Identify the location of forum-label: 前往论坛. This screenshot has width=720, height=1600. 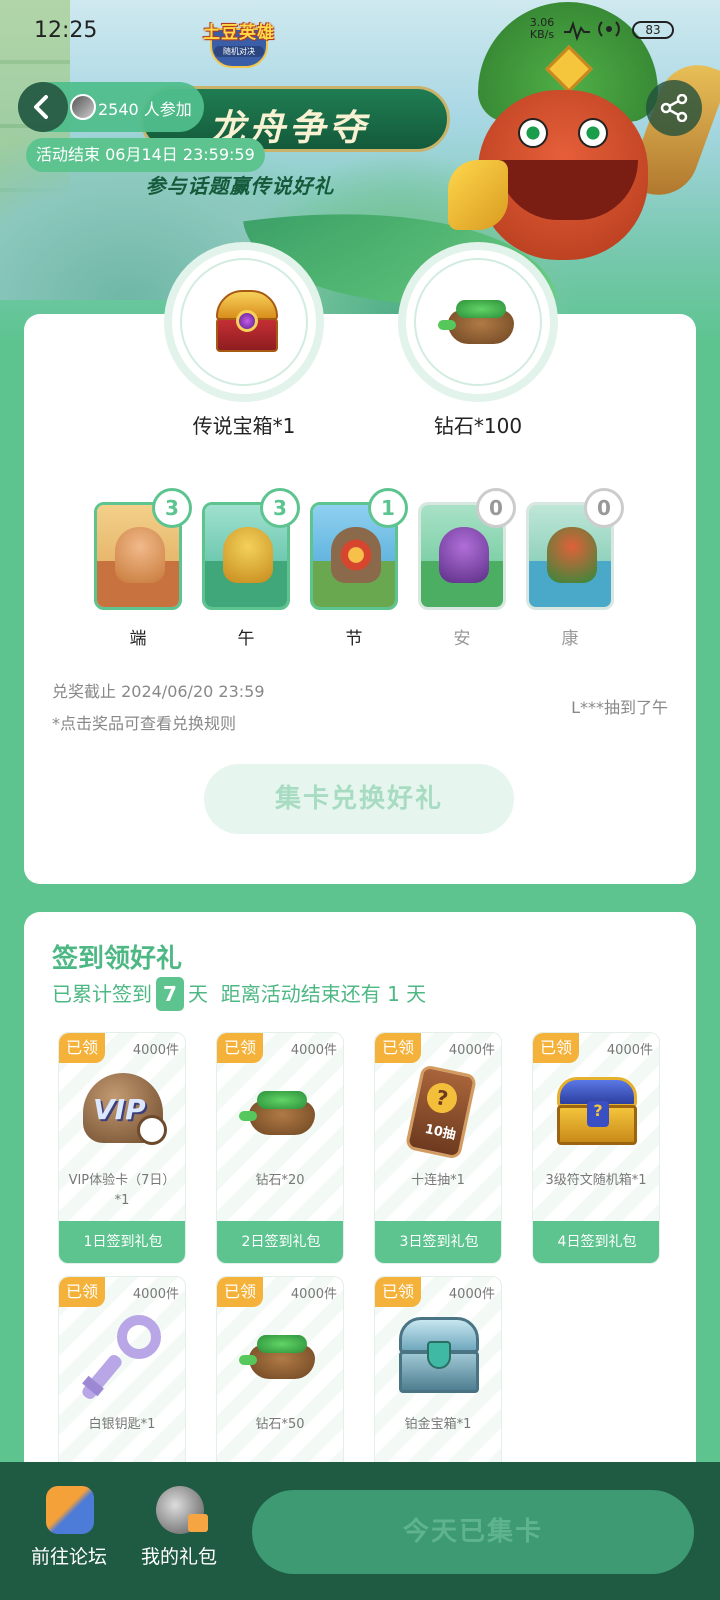
(68, 1557).